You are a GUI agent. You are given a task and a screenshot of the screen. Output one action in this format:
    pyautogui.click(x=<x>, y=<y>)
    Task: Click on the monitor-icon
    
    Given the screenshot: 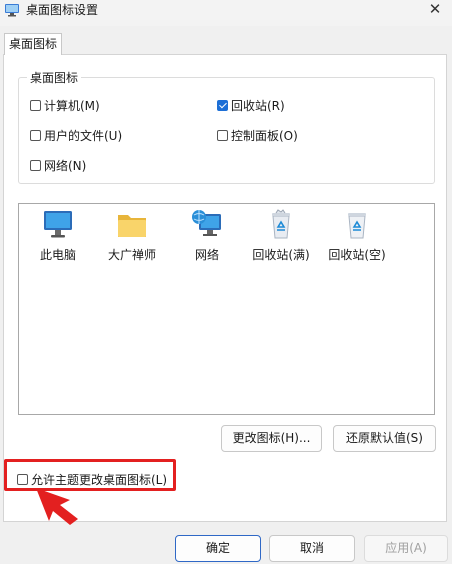 What is the action you would take?
    pyautogui.click(x=58, y=224)
    